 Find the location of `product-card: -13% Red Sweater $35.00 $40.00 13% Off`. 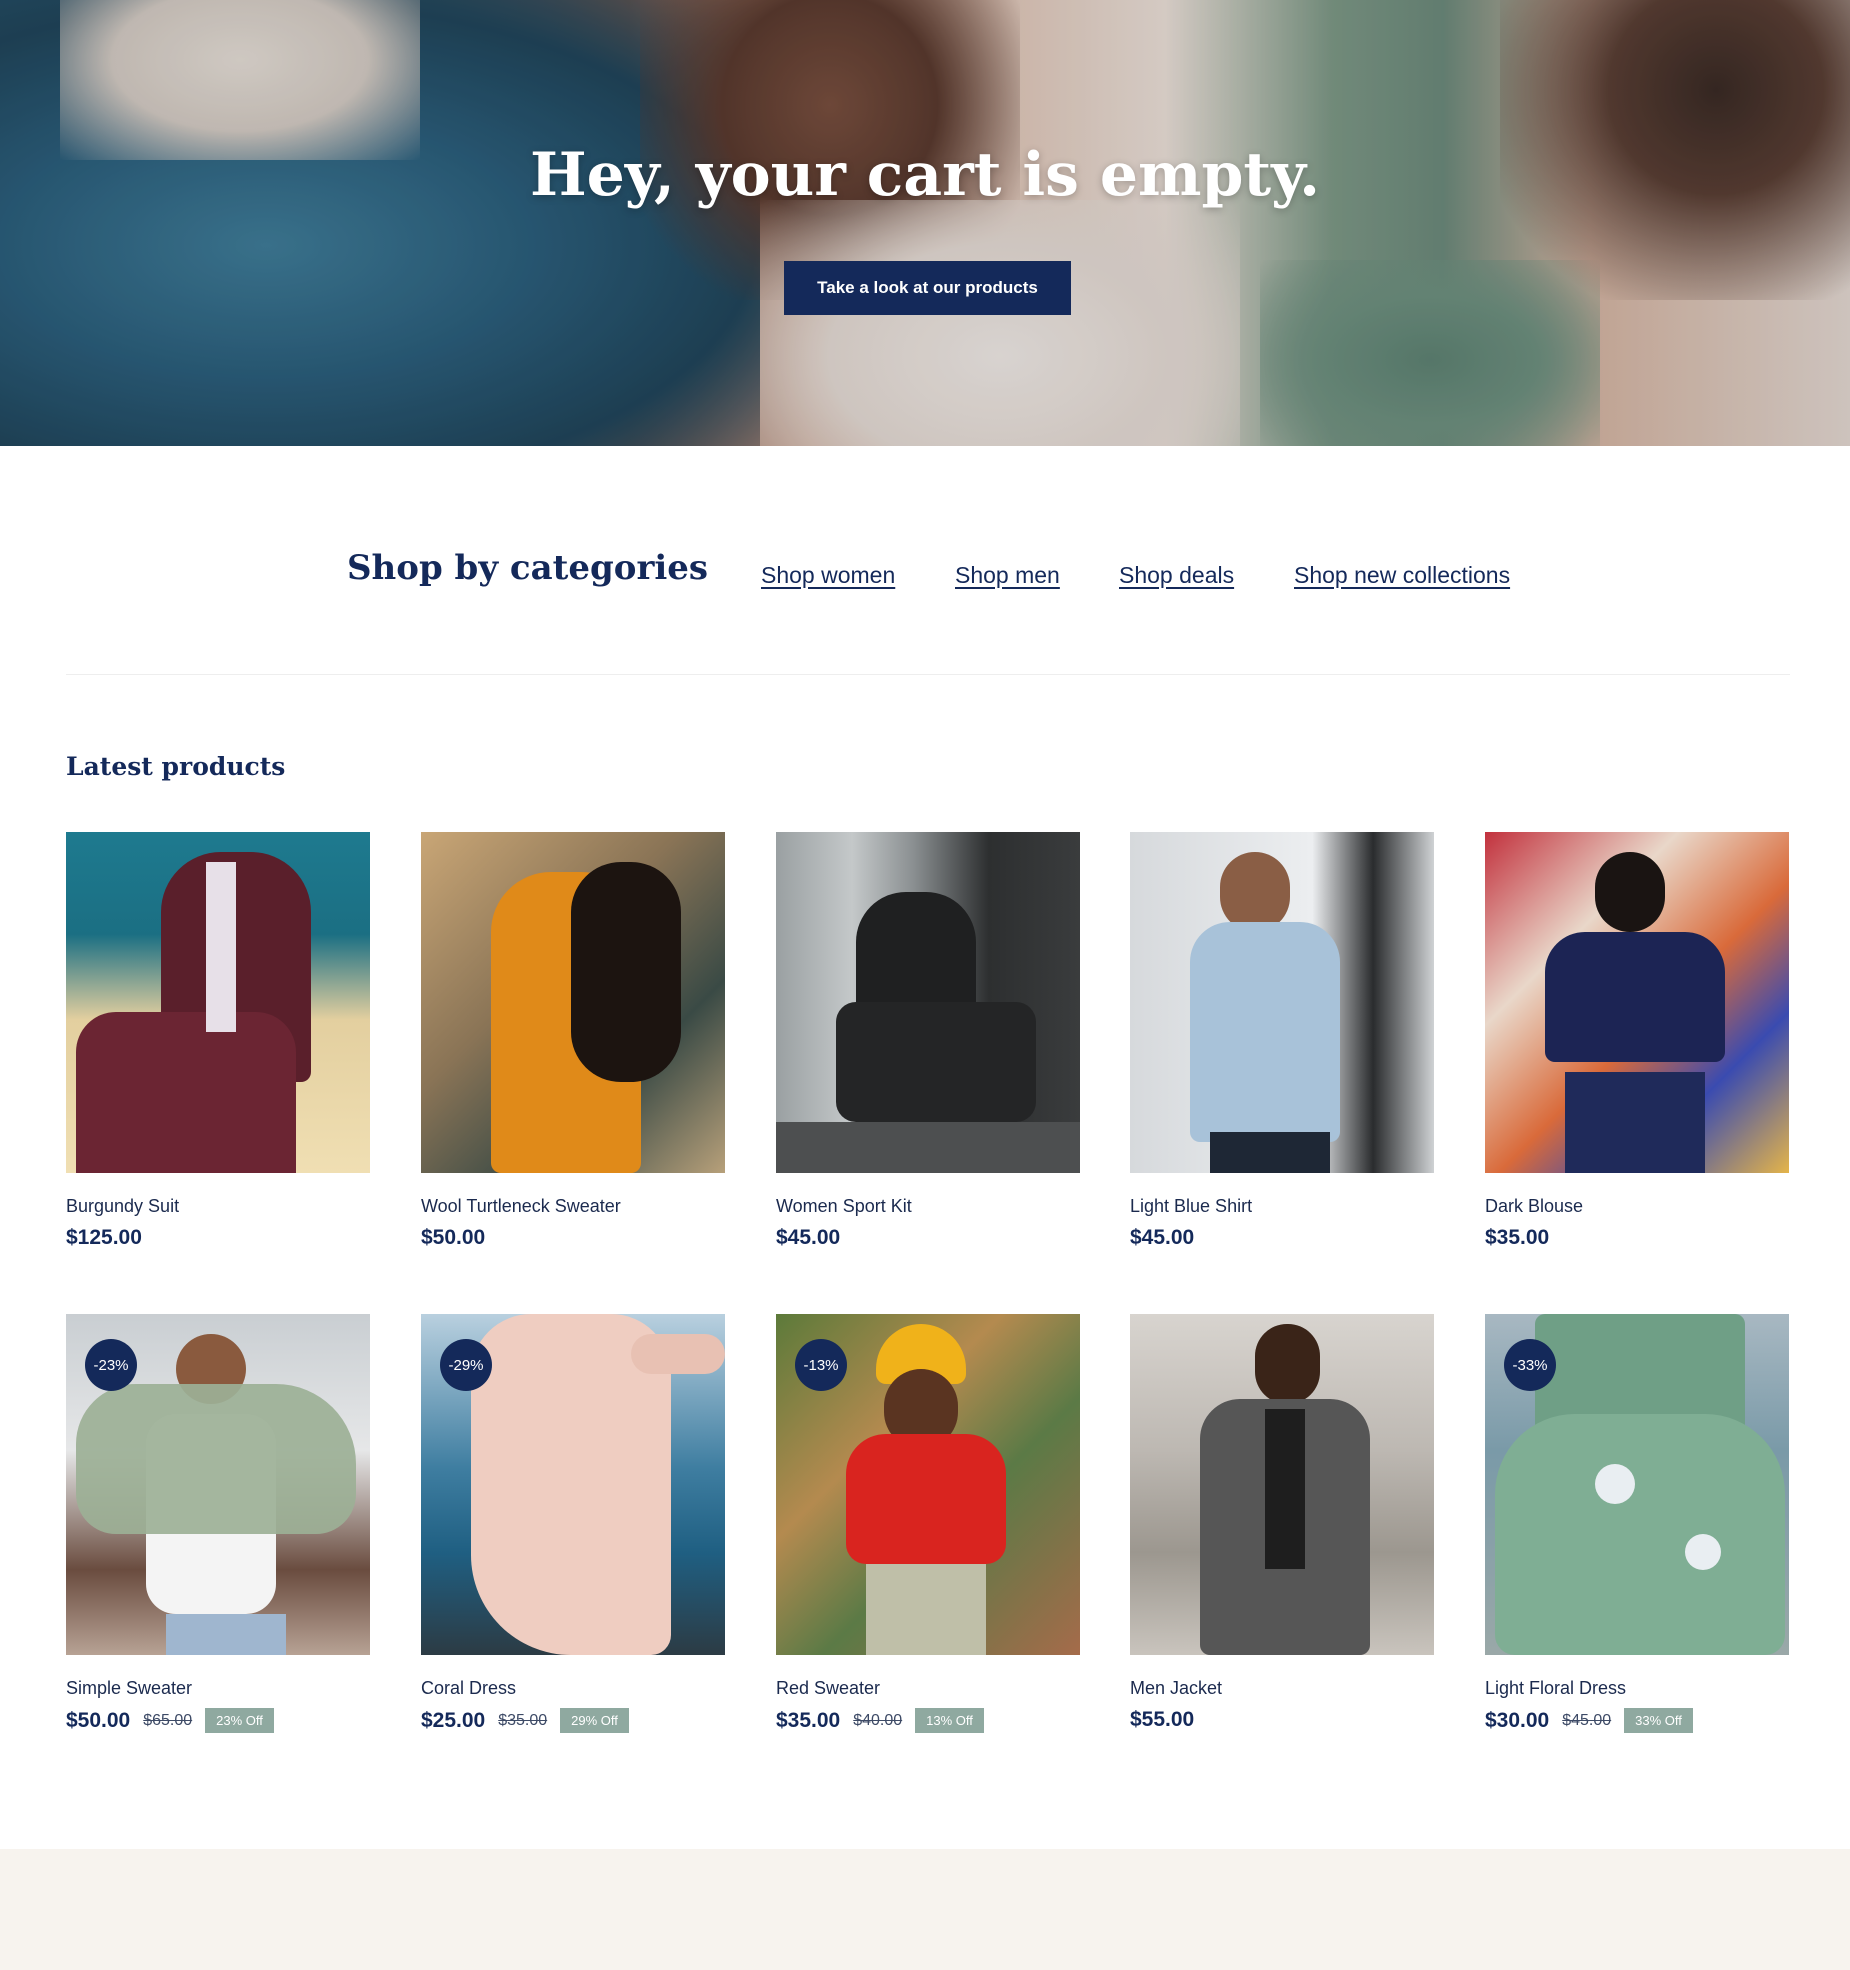

product-card: -13% Red Sweater $35.00 $40.00 13% Off is located at coordinates (928, 1523).